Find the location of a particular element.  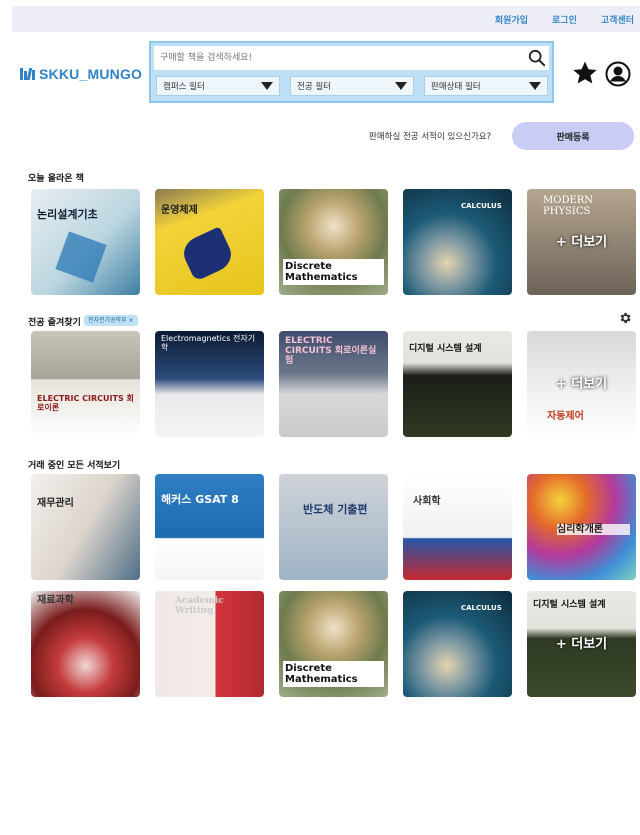

login-link: 로그인 is located at coordinates (564, 19).